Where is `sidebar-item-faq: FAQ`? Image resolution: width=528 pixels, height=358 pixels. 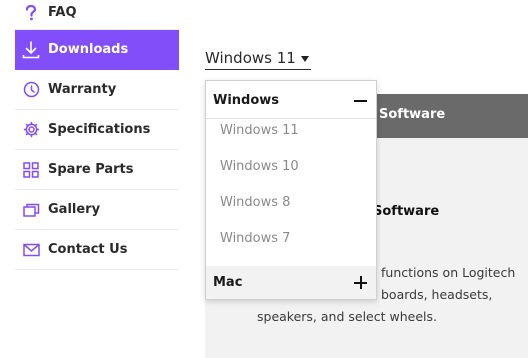
sidebar-item-faq: FAQ is located at coordinates (97, 15).